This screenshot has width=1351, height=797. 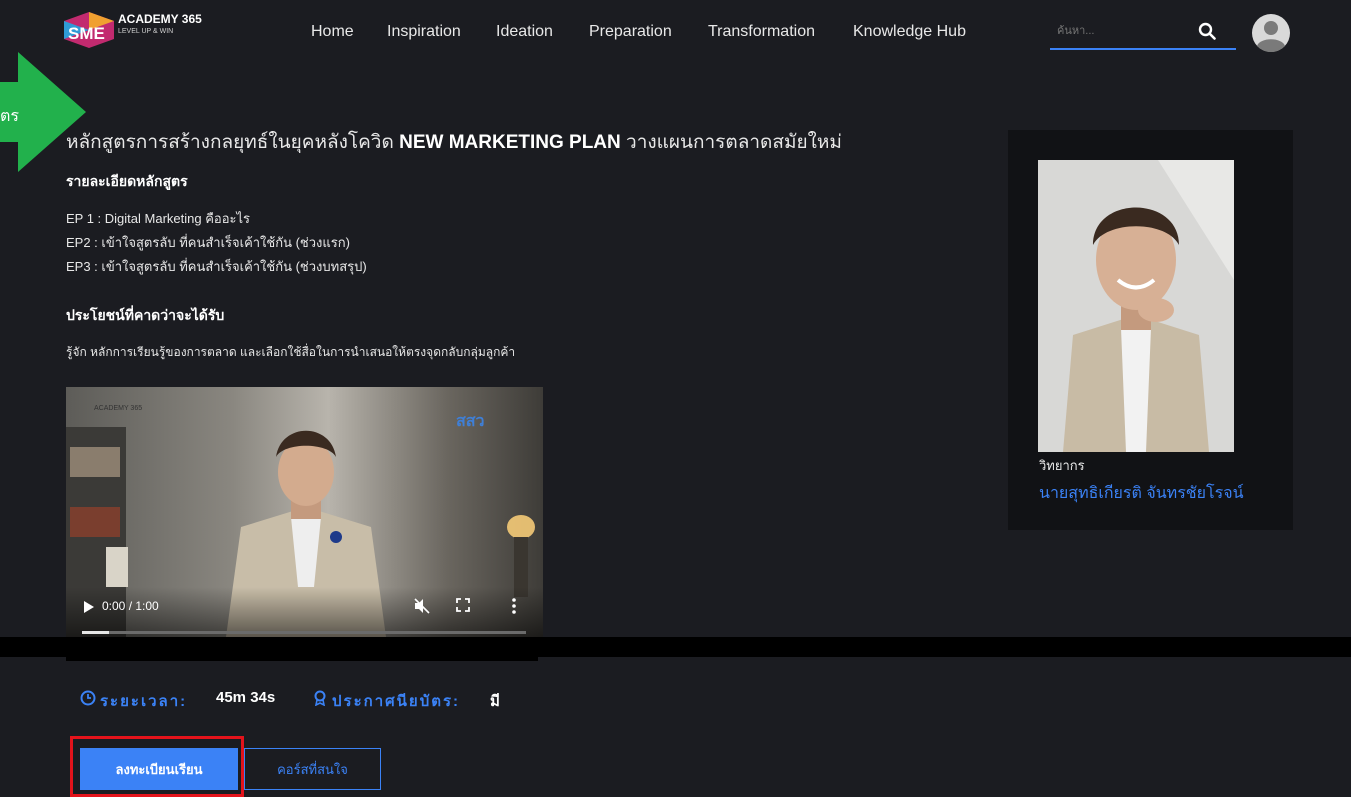 I want to click on duration-value: 45m 34s, so click(x=246, y=697).